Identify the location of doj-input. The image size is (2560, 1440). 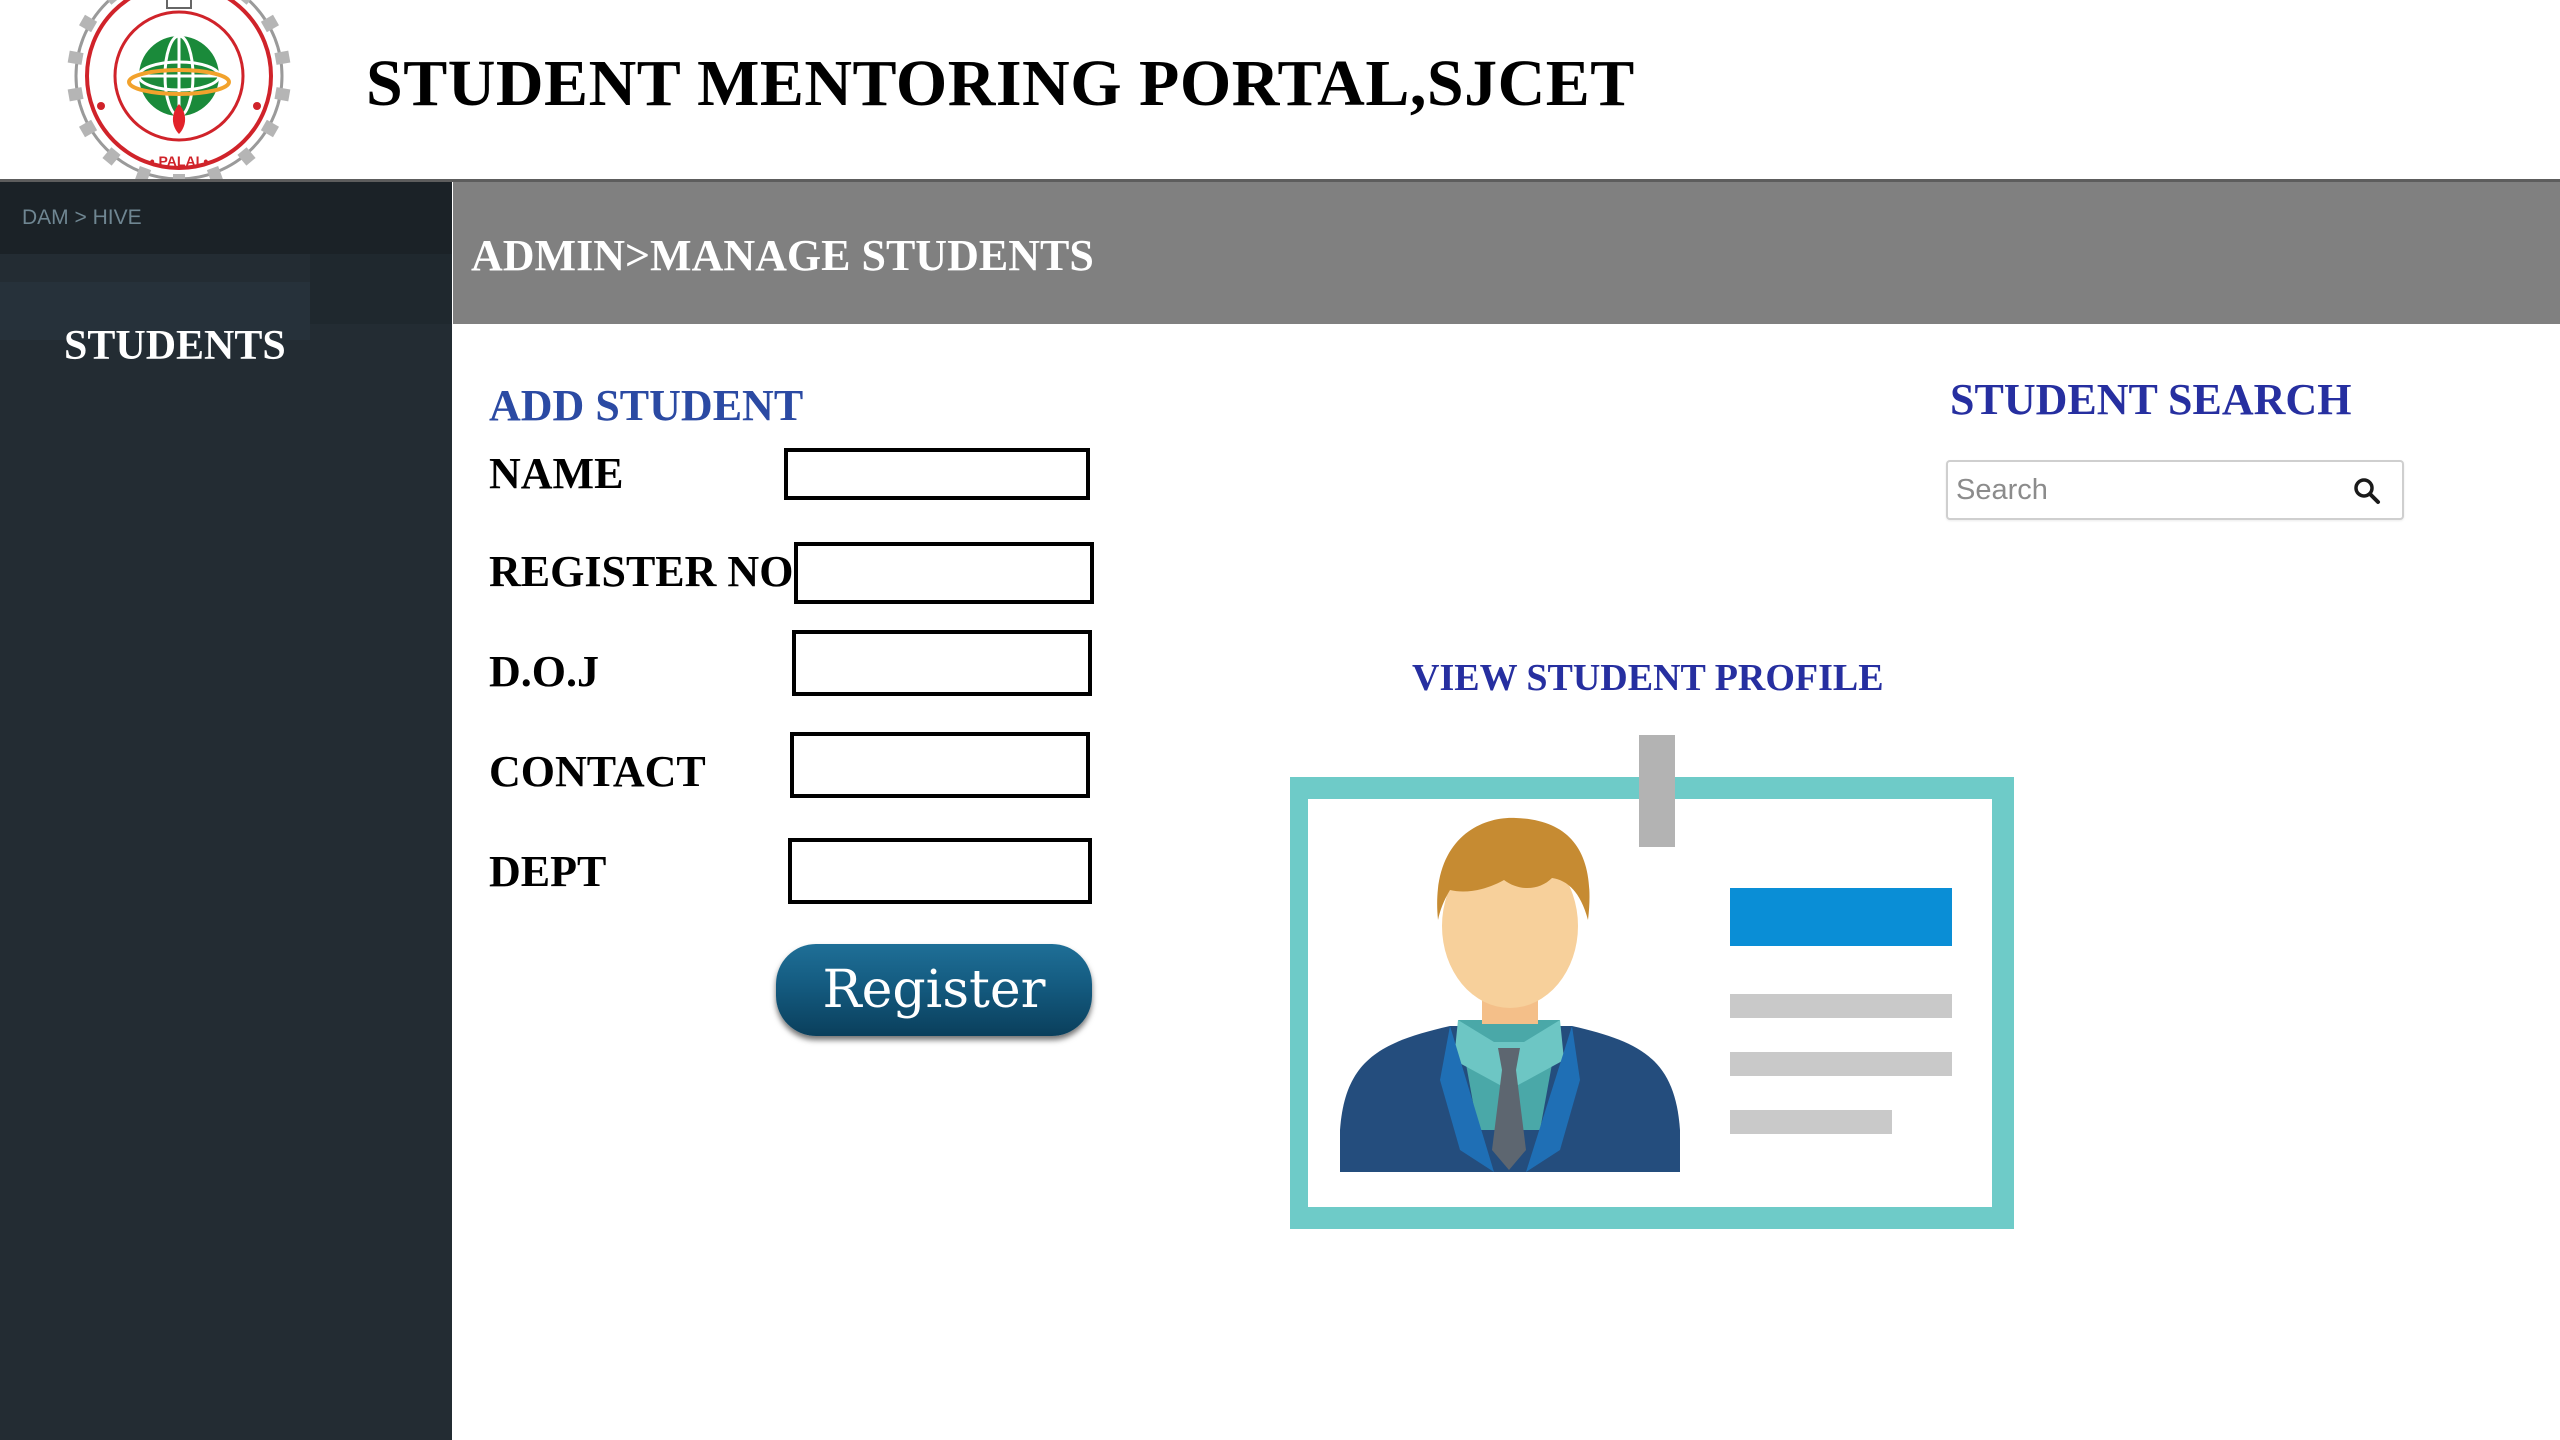
(942, 663).